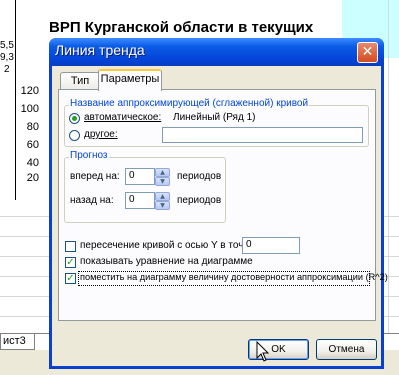 This screenshot has height=375, width=399. What do you see at coordinates (262, 135) in the screenshot?
I see `other-name-input` at bounding box center [262, 135].